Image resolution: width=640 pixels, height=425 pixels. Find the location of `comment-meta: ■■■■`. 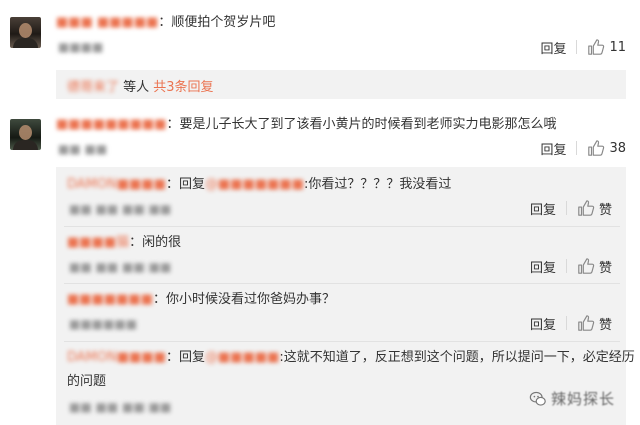

comment-meta: ■■■■ is located at coordinates (80, 47).